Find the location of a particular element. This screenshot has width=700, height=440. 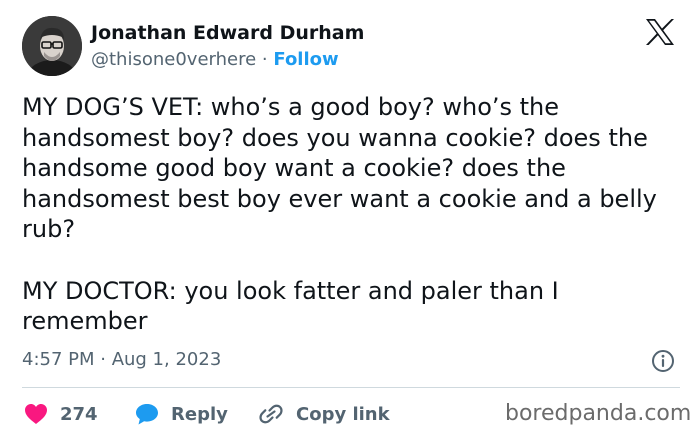

reply-label: Reply is located at coordinates (199, 414).